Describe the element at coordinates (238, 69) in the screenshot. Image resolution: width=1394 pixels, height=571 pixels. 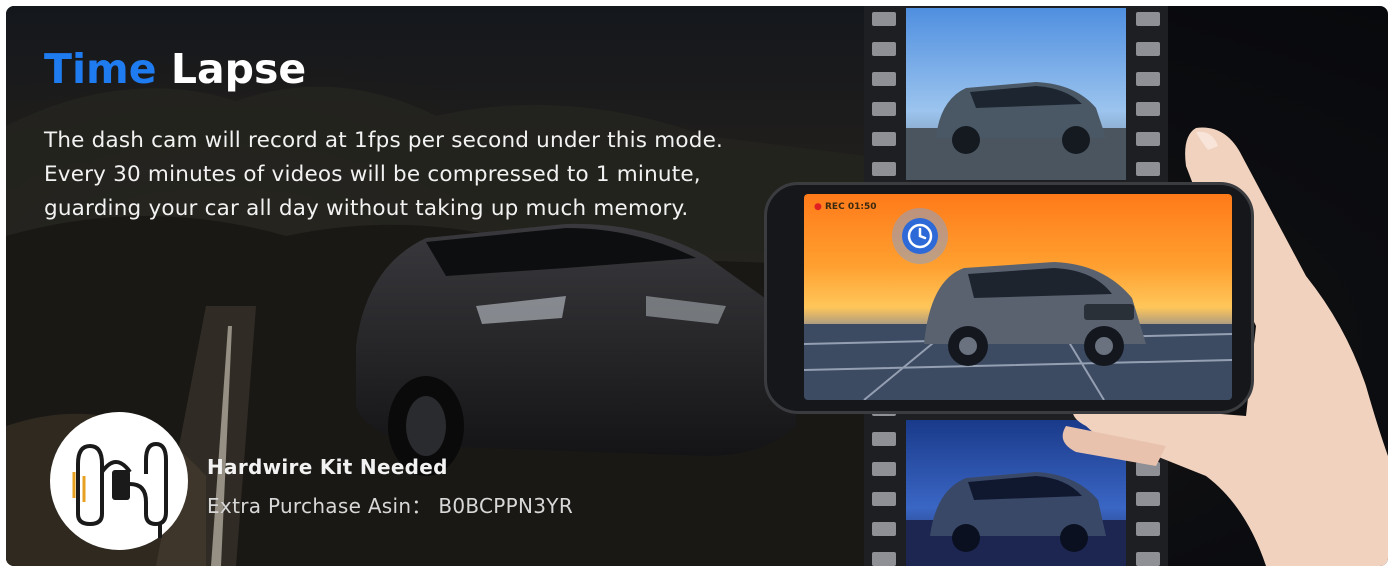
I see `title-word-lapse: Lapse` at that location.